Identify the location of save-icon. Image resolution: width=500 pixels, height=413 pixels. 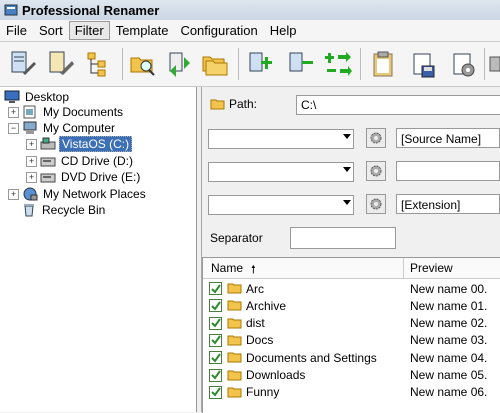
(423, 64).